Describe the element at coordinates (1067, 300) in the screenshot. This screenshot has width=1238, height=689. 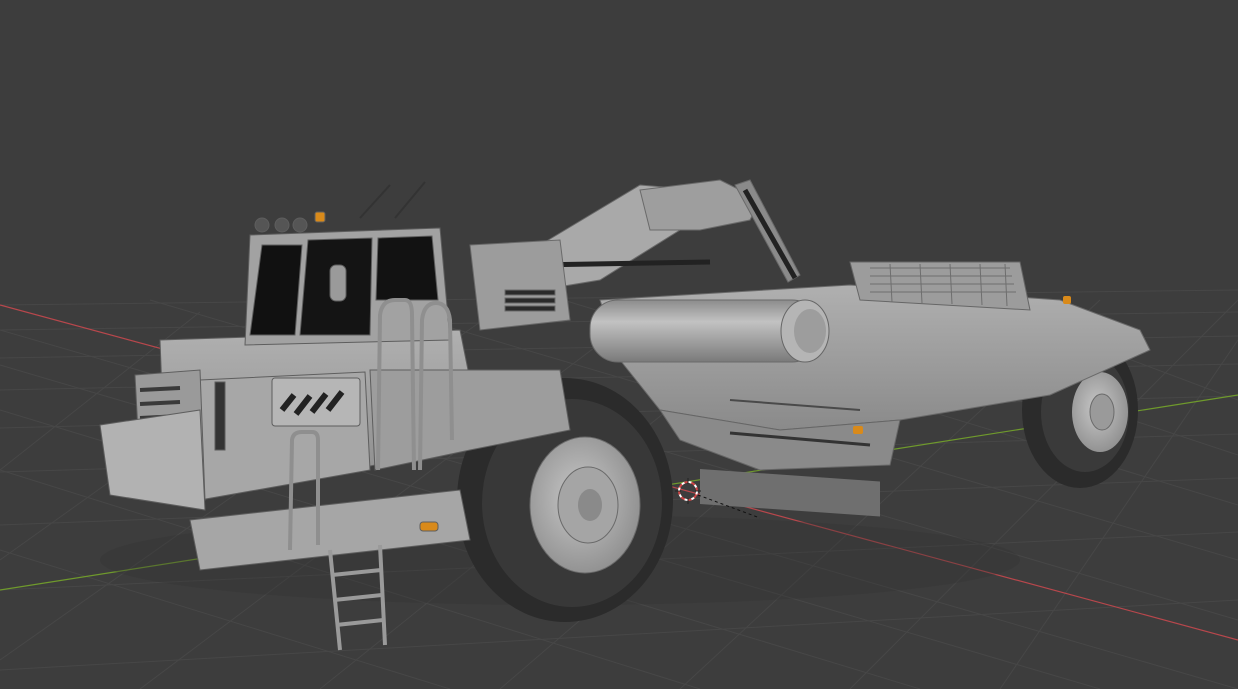
I see `rear-beacon` at that location.